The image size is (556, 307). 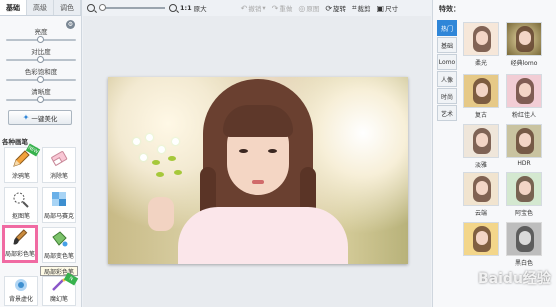 I want to click on zoom-slider, so click(x=132, y=7).